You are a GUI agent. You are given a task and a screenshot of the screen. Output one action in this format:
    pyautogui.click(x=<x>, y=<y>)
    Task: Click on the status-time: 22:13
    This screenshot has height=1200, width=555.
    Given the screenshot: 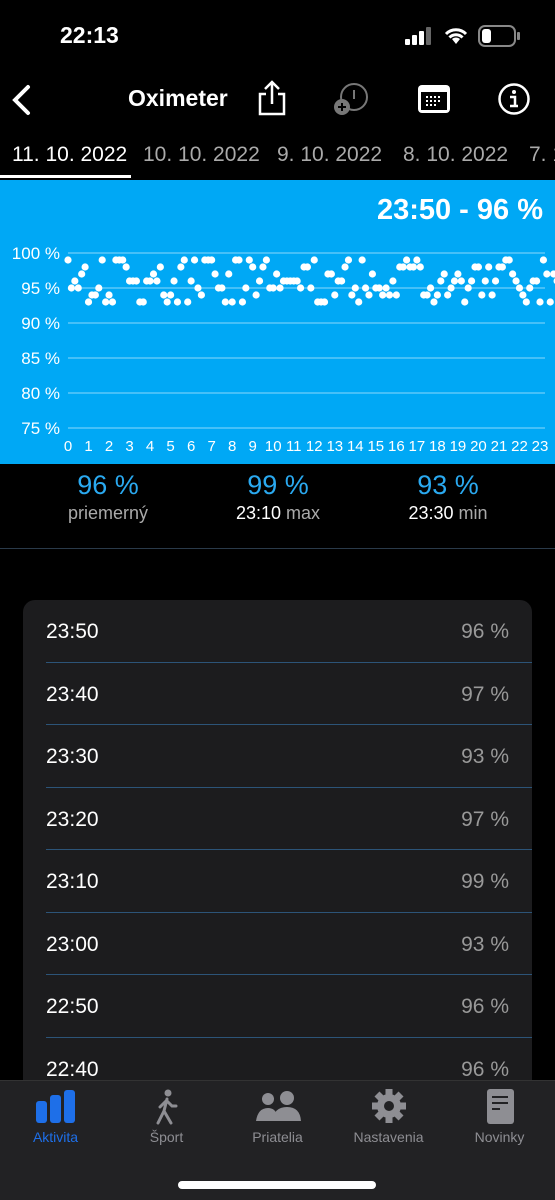 What is the action you would take?
    pyautogui.click(x=89, y=35)
    